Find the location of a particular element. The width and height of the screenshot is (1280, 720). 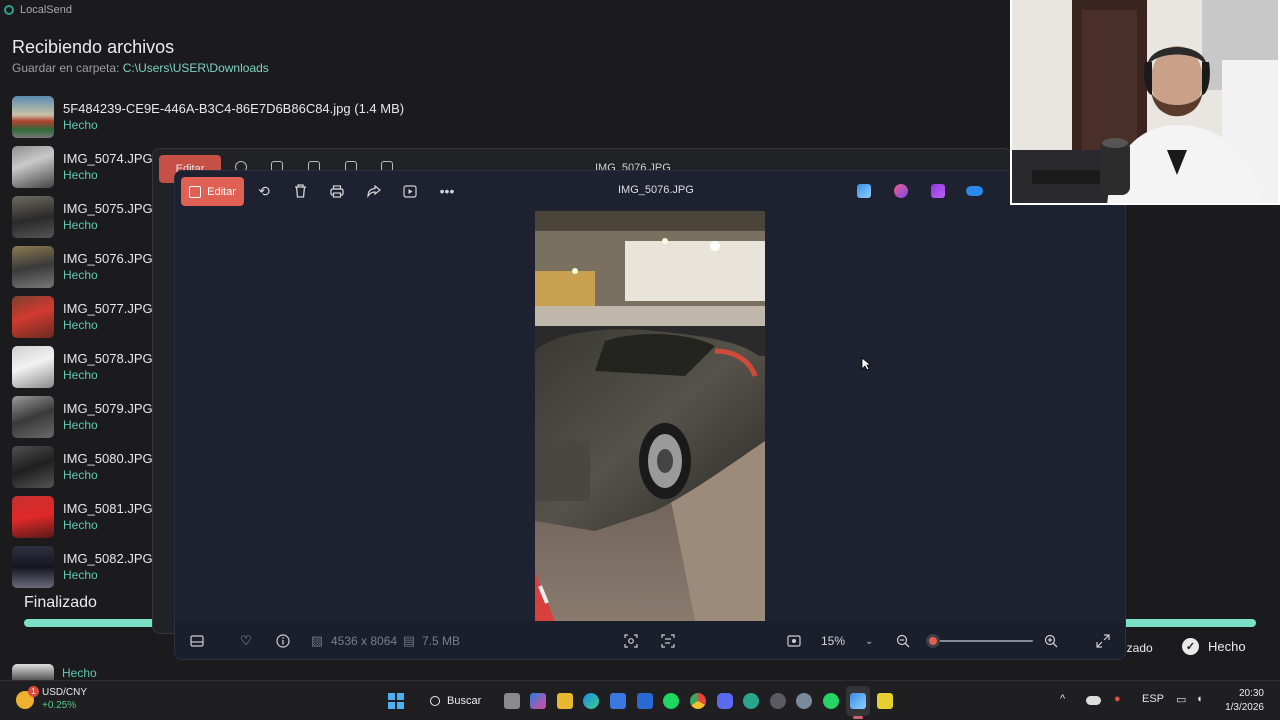

file-size: 7.5 MB is located at coordinates (441, 641).